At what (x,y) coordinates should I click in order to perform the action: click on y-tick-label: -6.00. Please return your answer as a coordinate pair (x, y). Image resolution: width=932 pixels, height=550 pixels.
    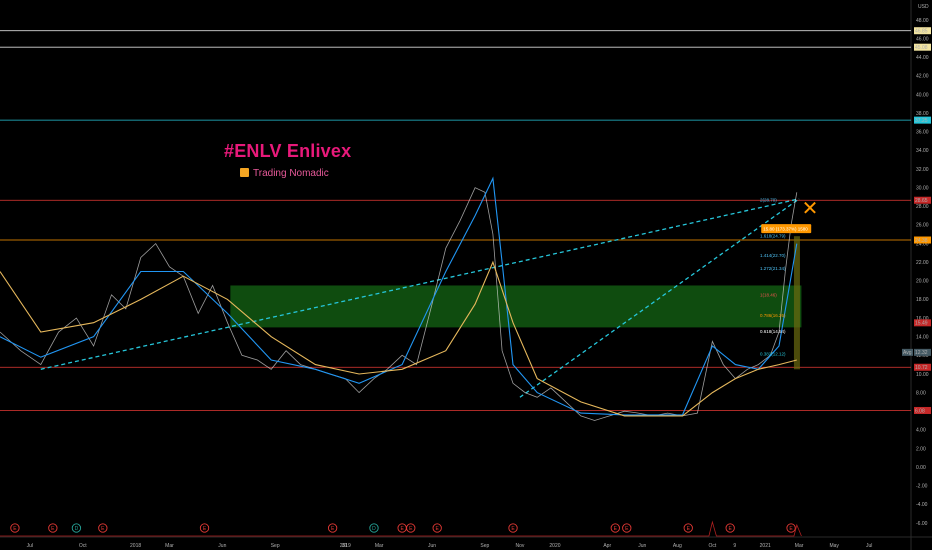
    Looking at the image, I should click on (922, 524).